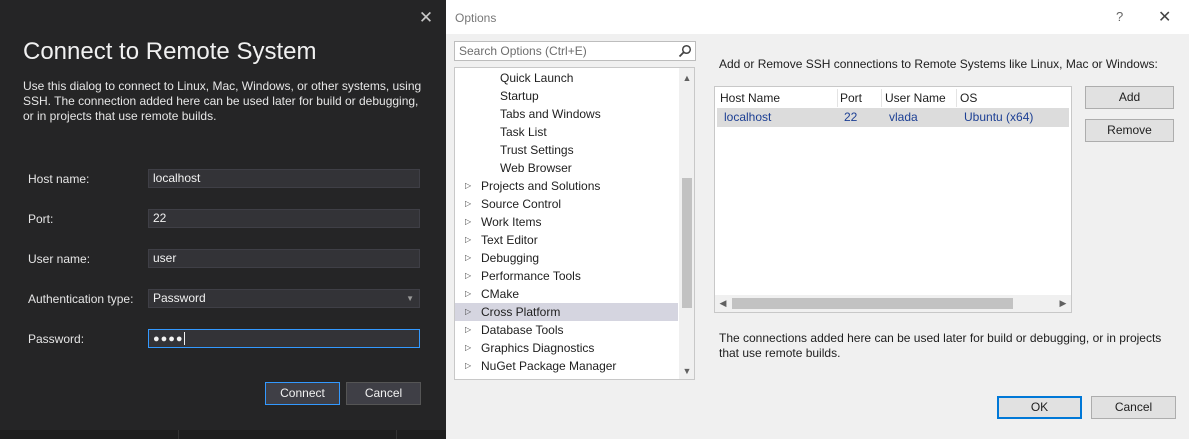 Image resolution: width=1189 pixels, height=439 pixels. What do you see at coordinates (531, 276) in the screenshot?
I see `tree-item-label: Performance Tools` at bounding box center [531, 276].